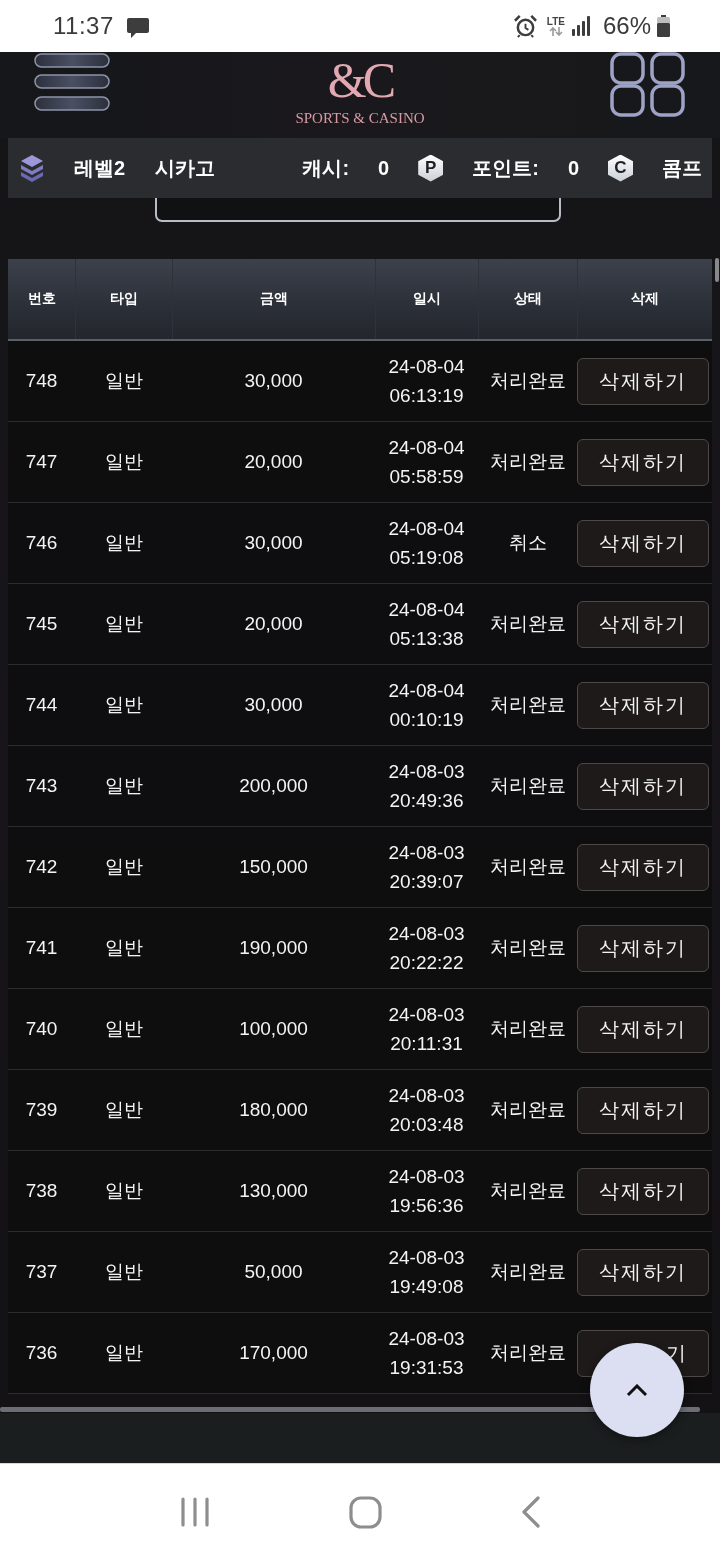 The width and height of the screenshot is (720, 1560). What do you see at coordinates (426, 1353) in the screenshot?
I see `datetime-cell-text: 24-08-03 19:31:53` at bounding box center [426, 1353].